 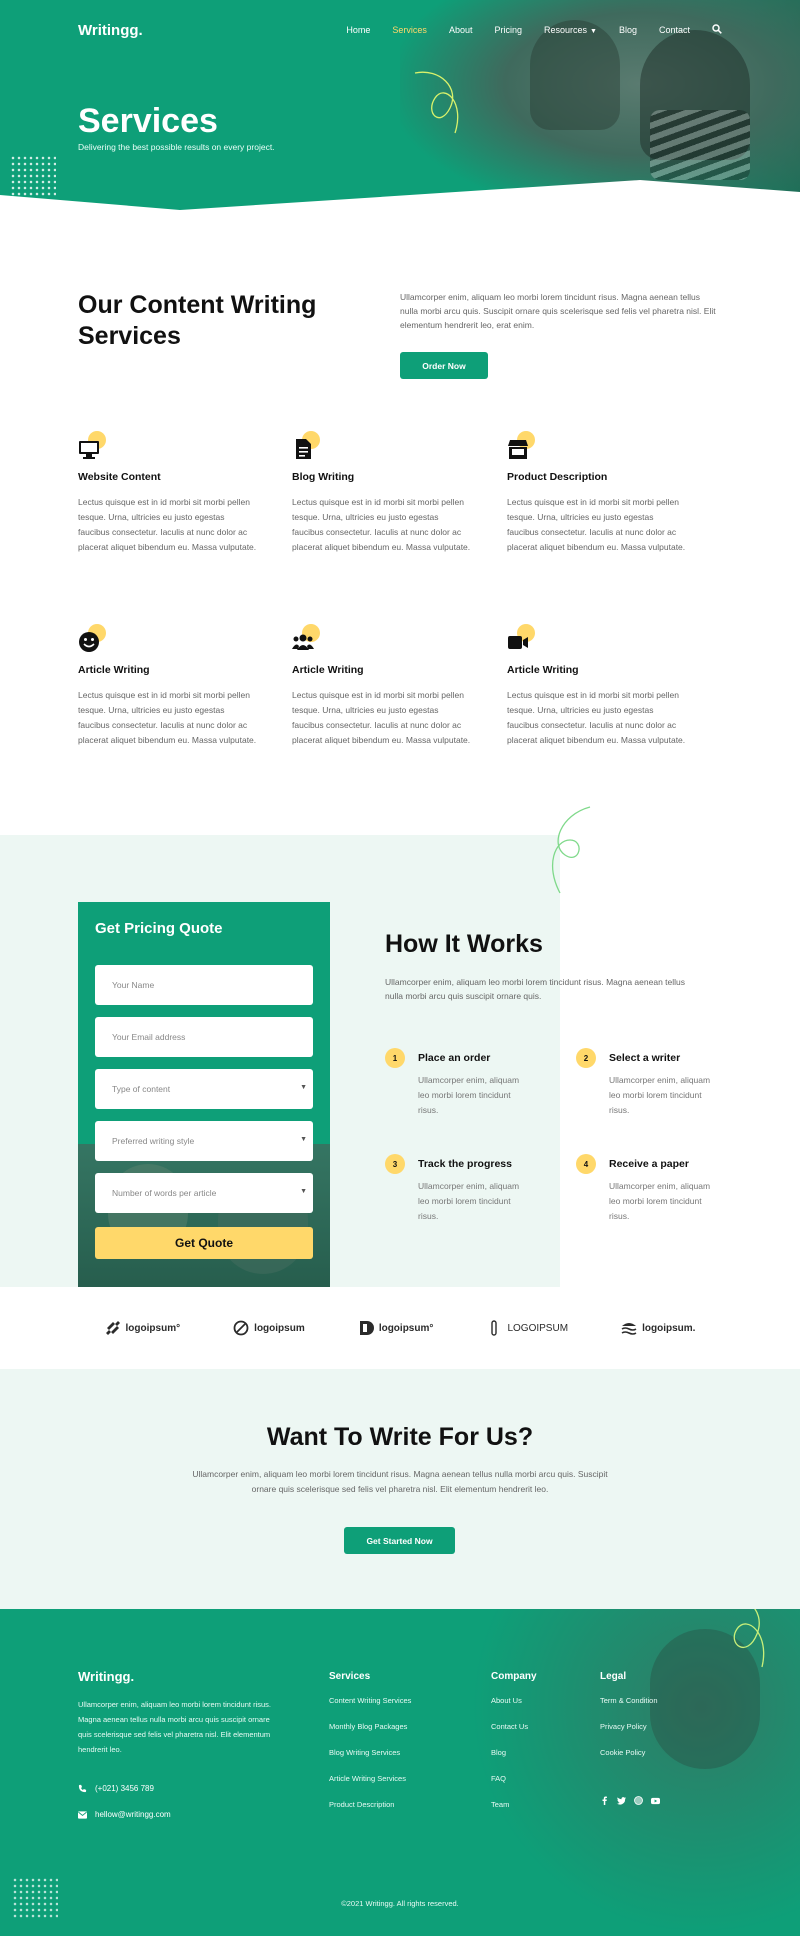 What do you see at coordinates (303, 642) in the screenshot?
I see `users-icon` at bounding box center [303, 642].